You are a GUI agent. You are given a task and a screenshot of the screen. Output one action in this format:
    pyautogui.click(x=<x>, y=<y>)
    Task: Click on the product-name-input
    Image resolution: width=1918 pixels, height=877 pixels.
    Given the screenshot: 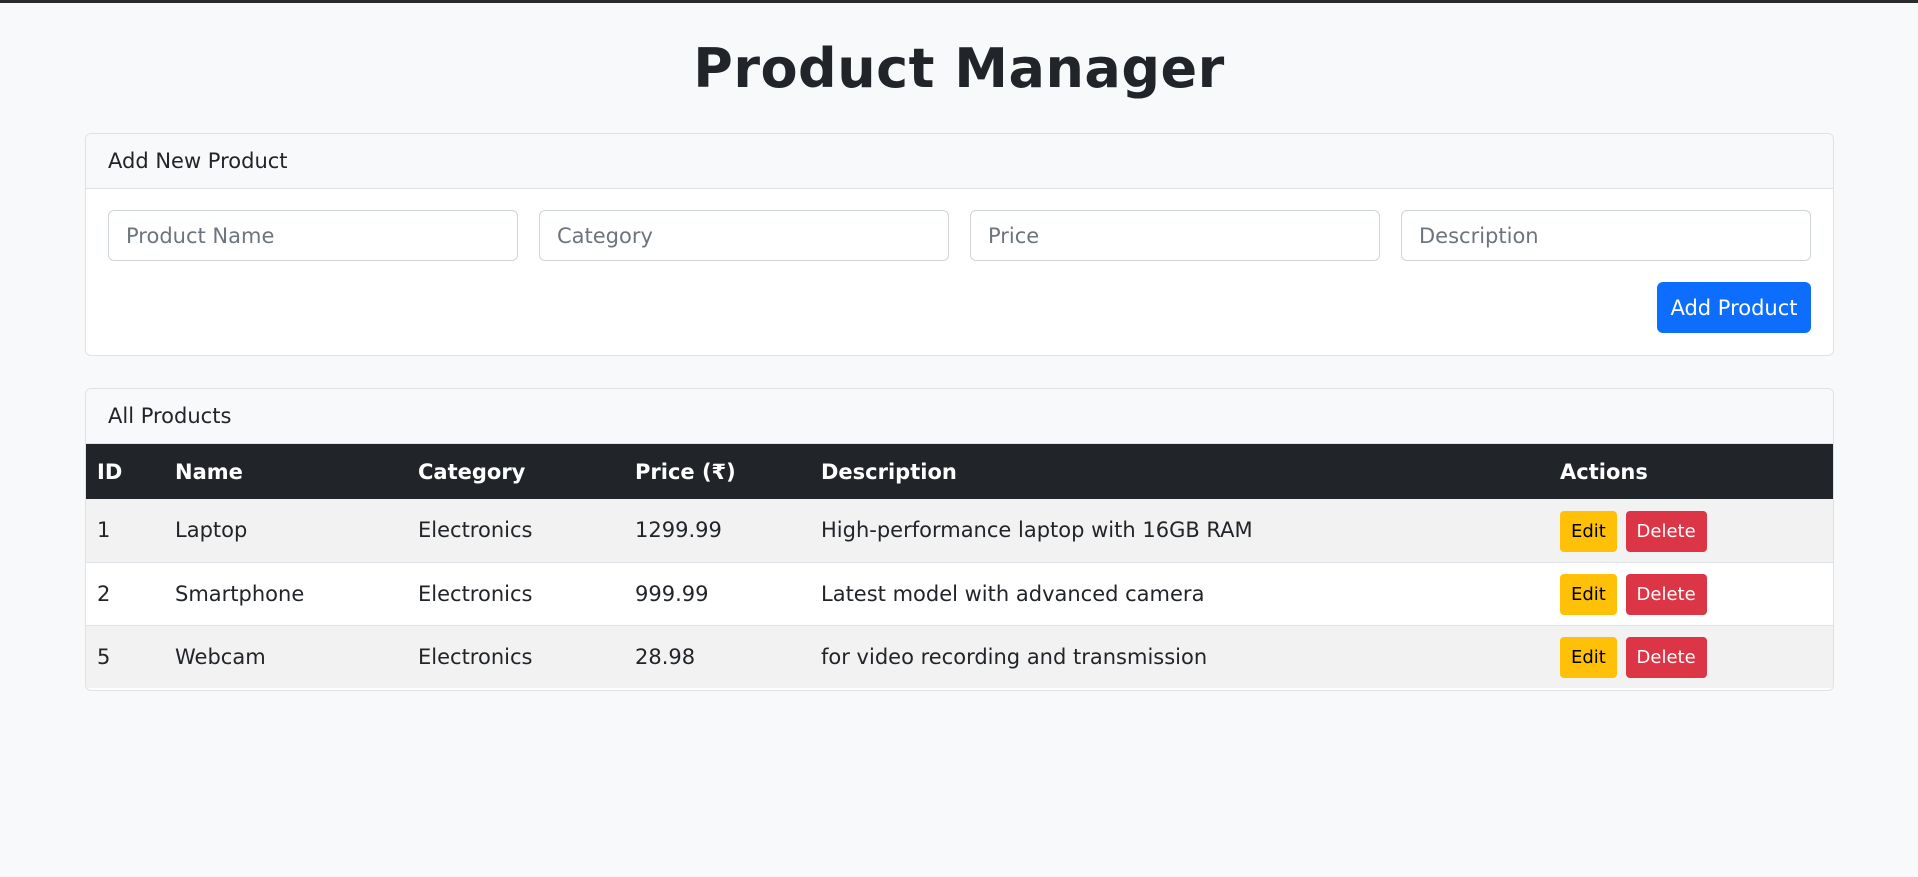 What is the action you would take?
    pyautogui.click(x=313, y=235)
    